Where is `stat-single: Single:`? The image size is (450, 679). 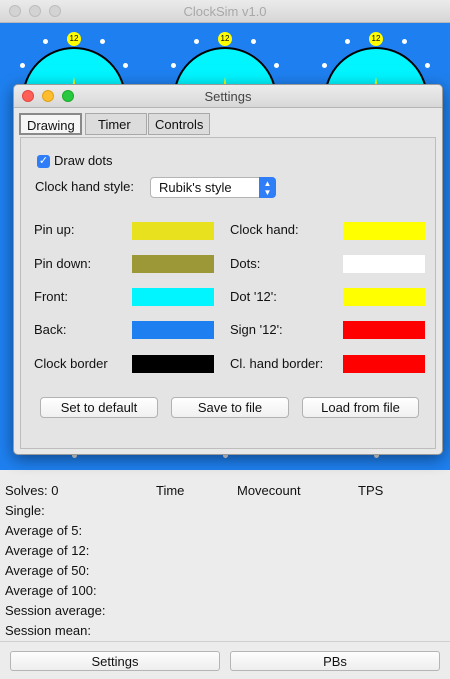 stat-single: Single: is located at coordinates (25, 510).